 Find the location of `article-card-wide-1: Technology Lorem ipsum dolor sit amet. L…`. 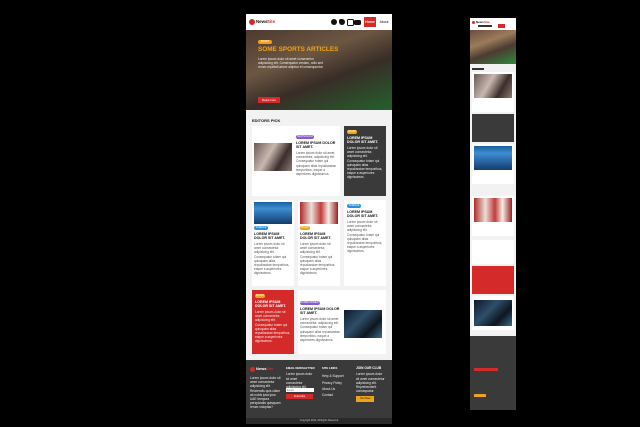

article-card-wide-1: Technology Lorem ipsum dolor sit amet. L… is located at coordinates (296, 161).